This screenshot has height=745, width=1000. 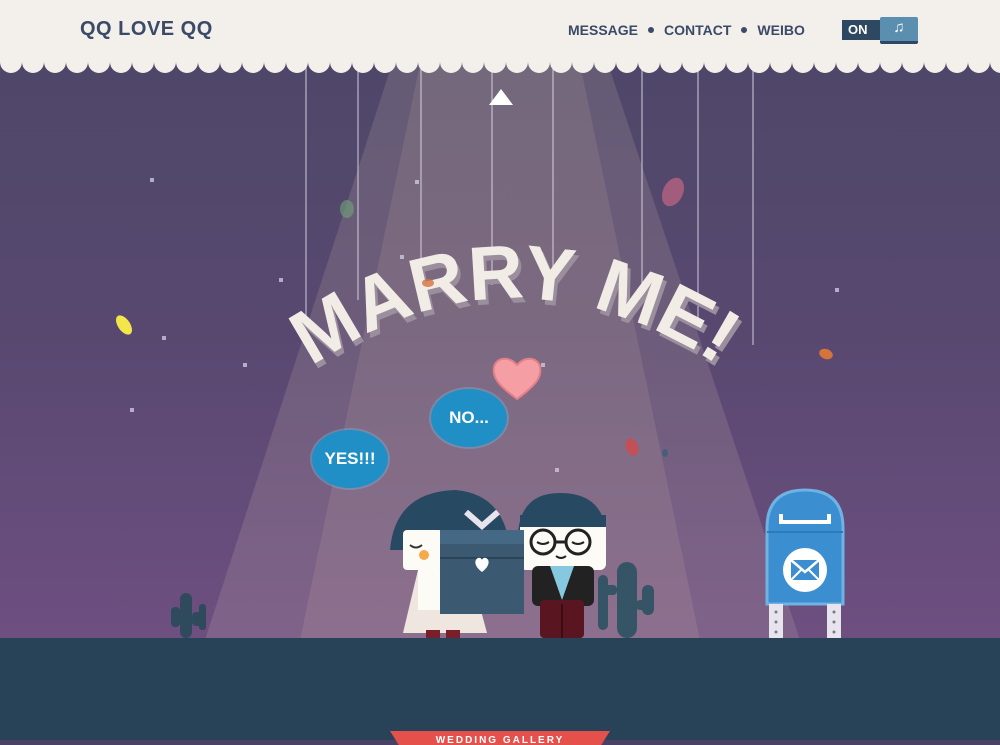 What do you see at coordinates (697, 30) in the screenshot?
I see `nav-contact-link: CONTACT` at bounding box center [697, 30].